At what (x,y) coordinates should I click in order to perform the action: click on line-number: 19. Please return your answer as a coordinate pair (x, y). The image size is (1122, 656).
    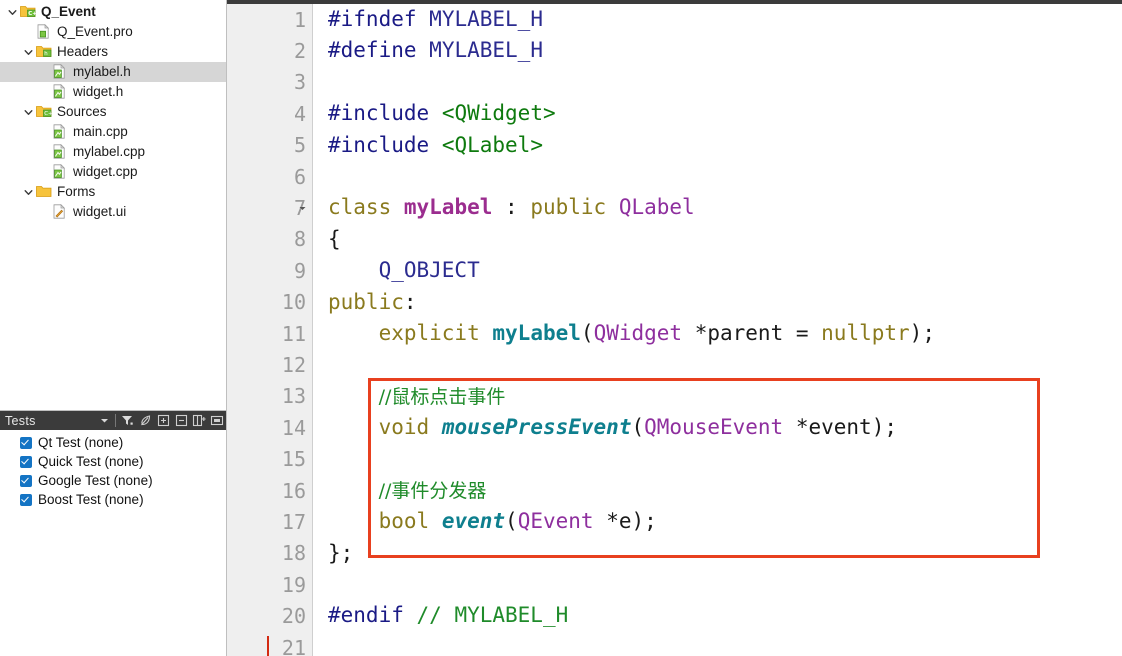
    Looking at the image, I should click on (269, 584).